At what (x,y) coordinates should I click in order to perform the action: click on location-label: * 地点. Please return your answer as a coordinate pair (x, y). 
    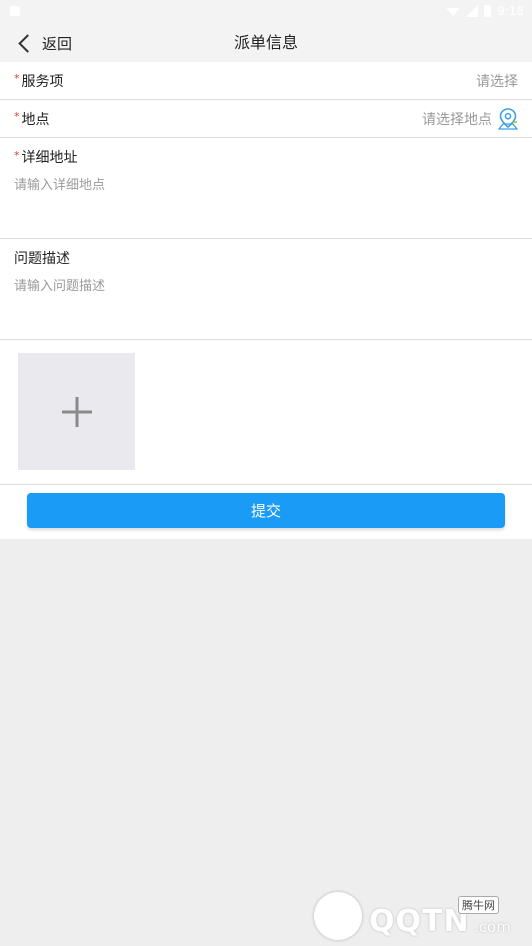
    Looking at the image, I should click on (32, 119).